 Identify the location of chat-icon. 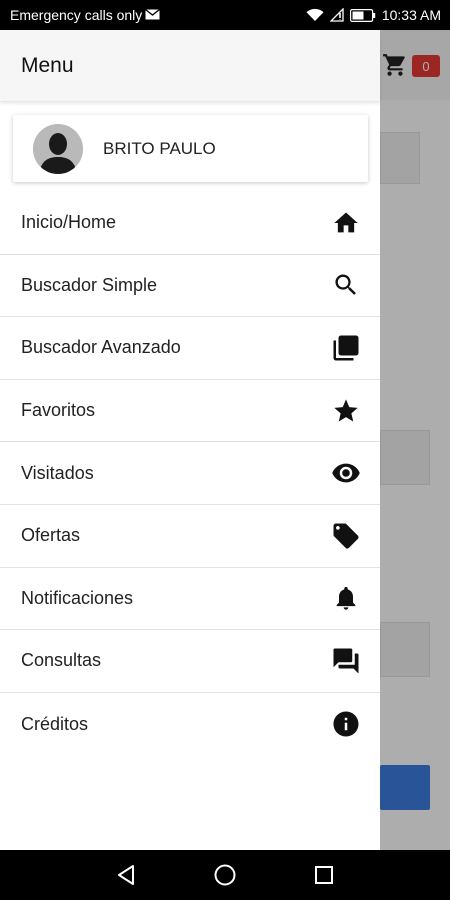
(346, 661).